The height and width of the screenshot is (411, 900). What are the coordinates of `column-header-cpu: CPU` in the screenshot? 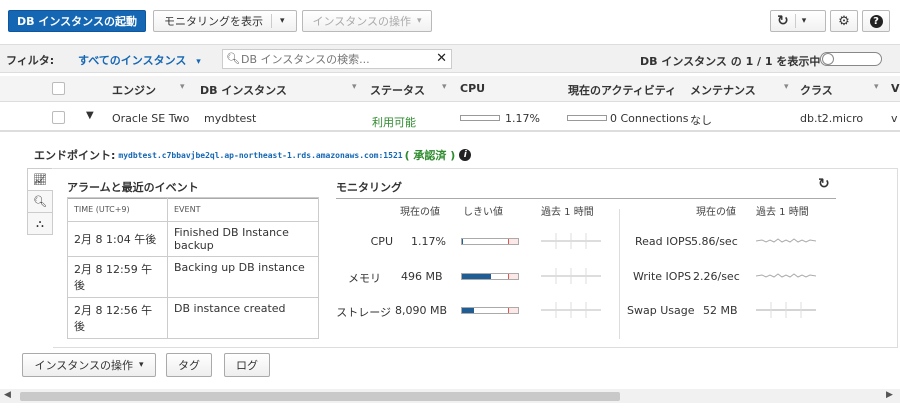 It's located at (472, 88).